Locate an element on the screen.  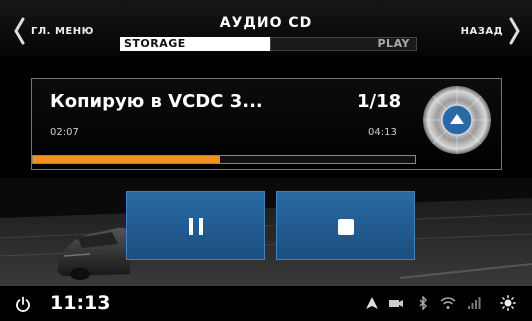
bluetooth-icon is located at coordinates (423, 303).